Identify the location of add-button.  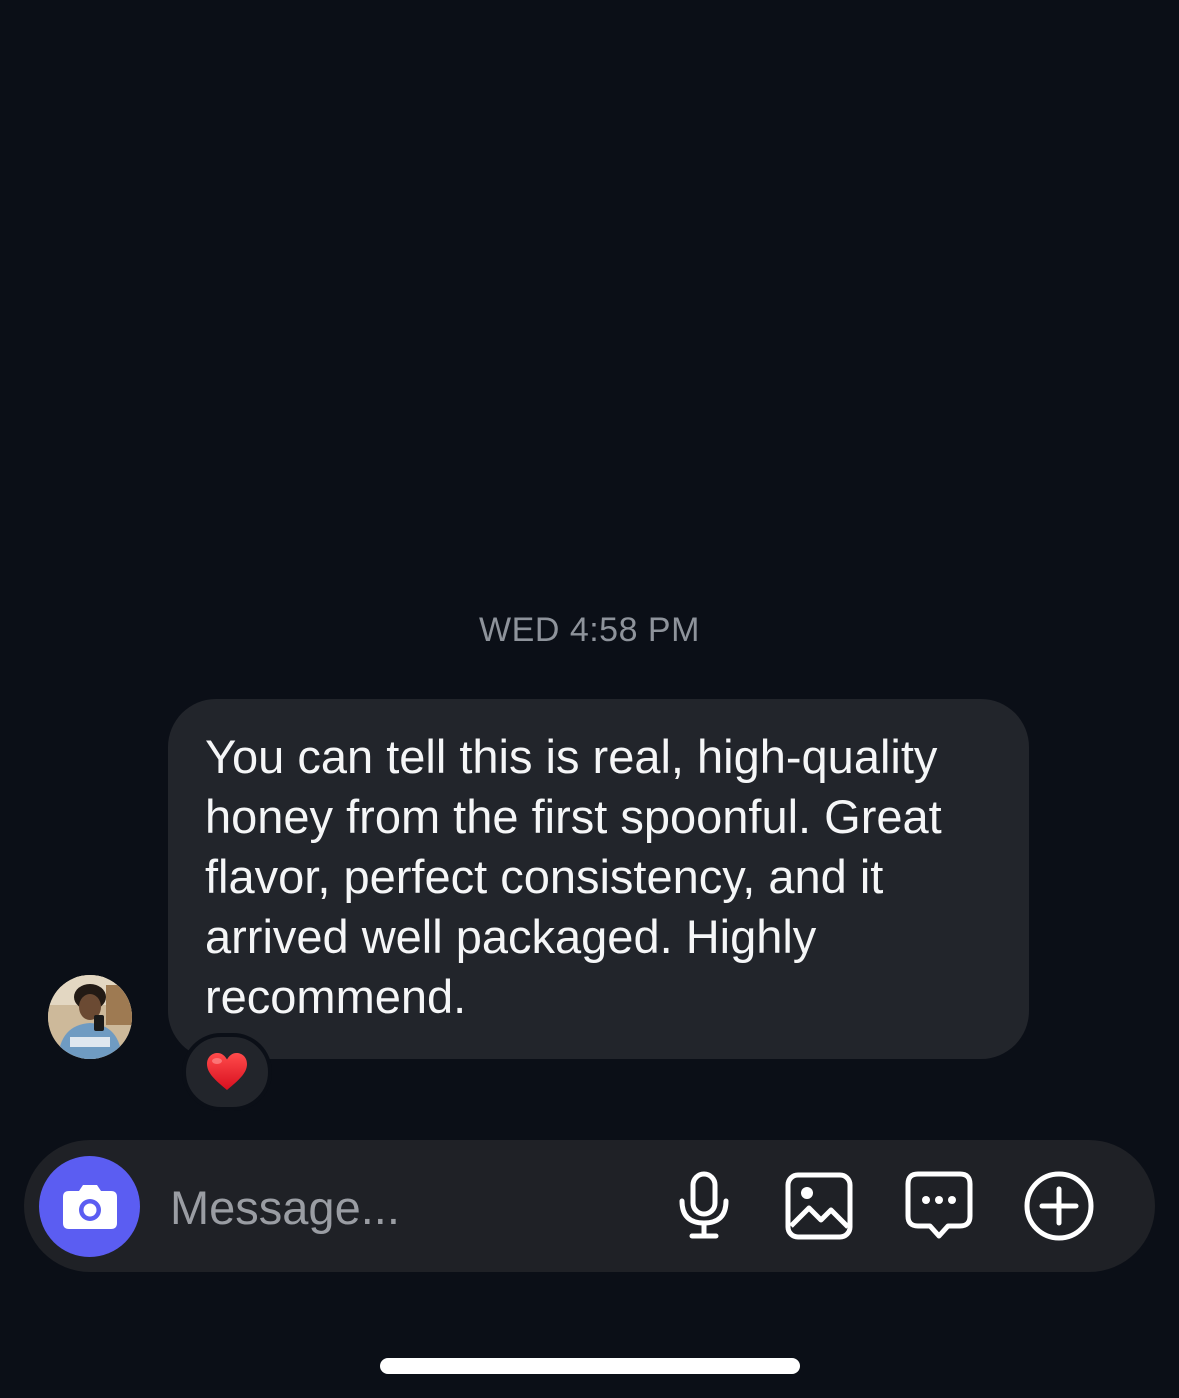
(1059, 1206).